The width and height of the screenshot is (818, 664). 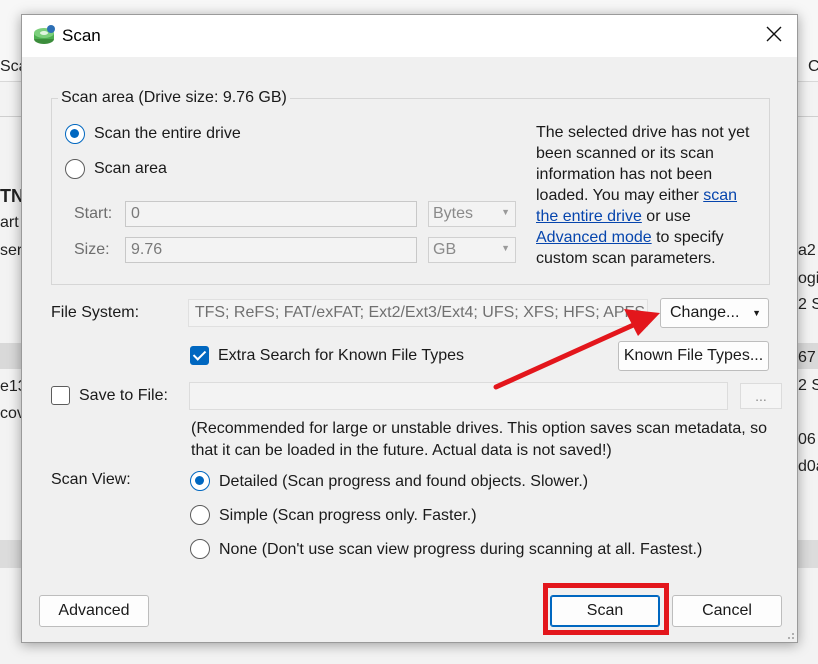 I want to click on advanced-mode-link: Advanced mode, so click(x=594, y=237).